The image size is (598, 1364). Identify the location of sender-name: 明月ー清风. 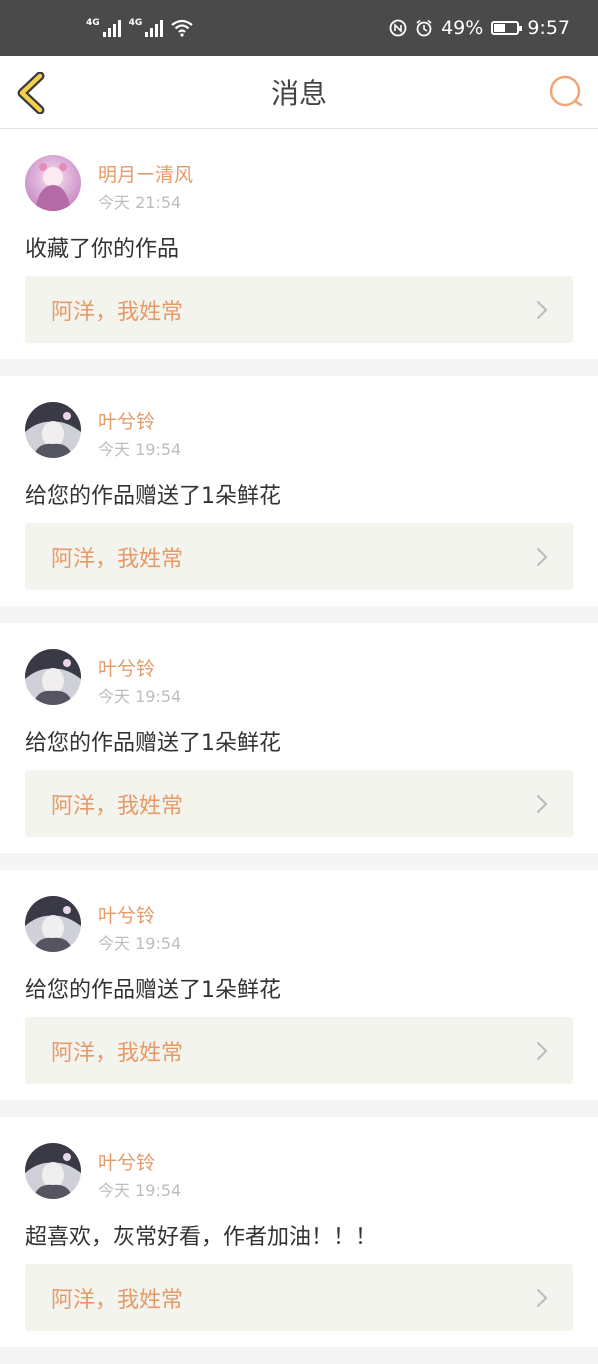
(145, 173).